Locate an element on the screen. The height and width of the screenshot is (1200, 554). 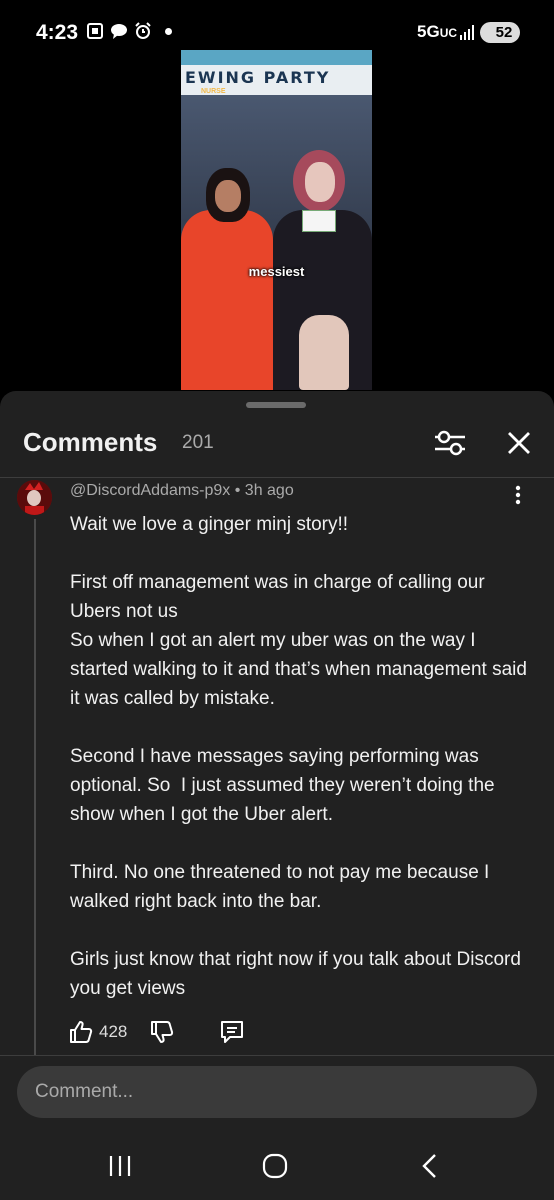
like-count: 428 is located at coordinates (113, 1031).